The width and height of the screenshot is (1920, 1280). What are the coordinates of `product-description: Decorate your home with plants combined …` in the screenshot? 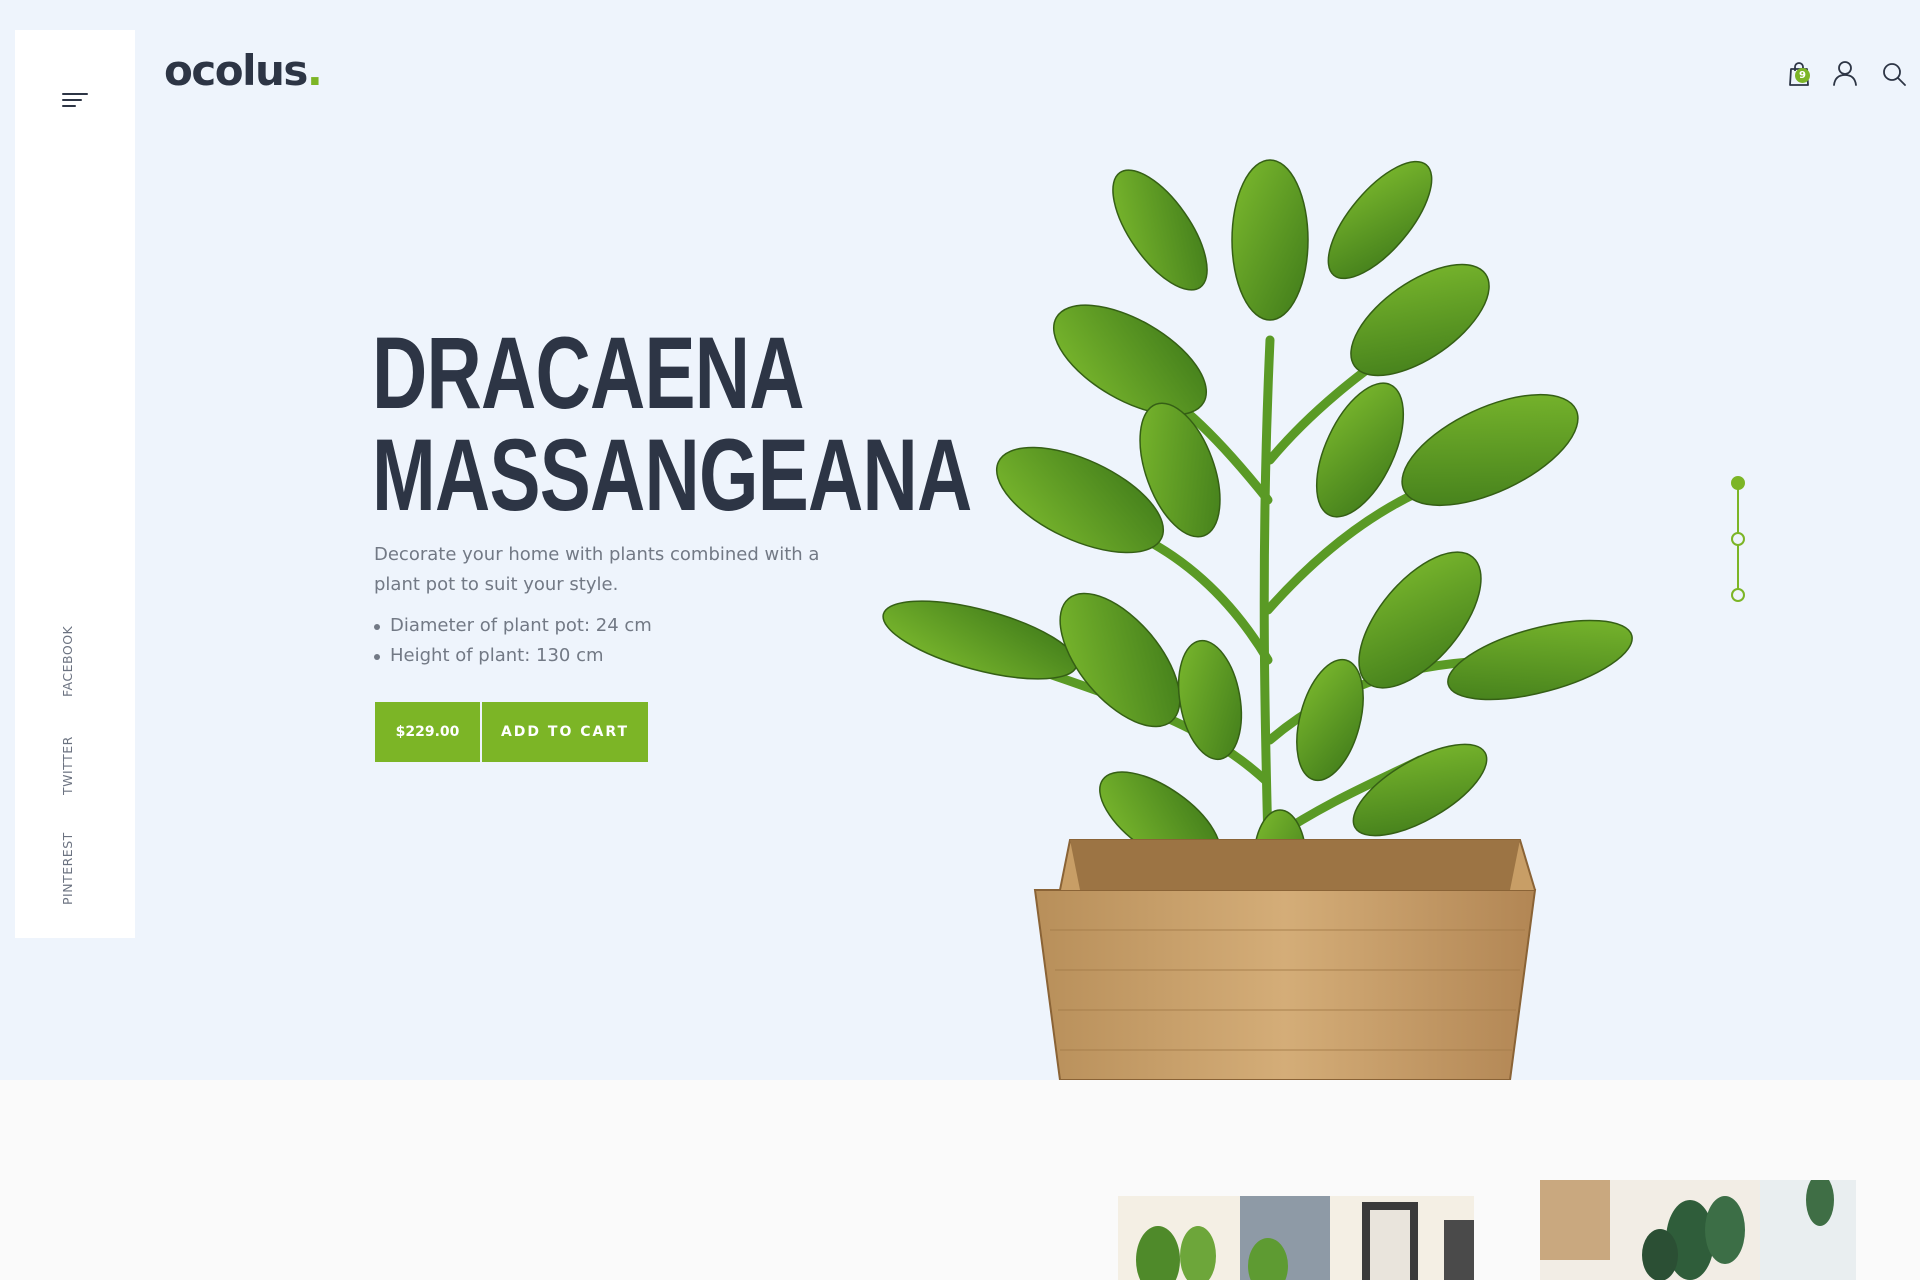 It's located at (597, 569).